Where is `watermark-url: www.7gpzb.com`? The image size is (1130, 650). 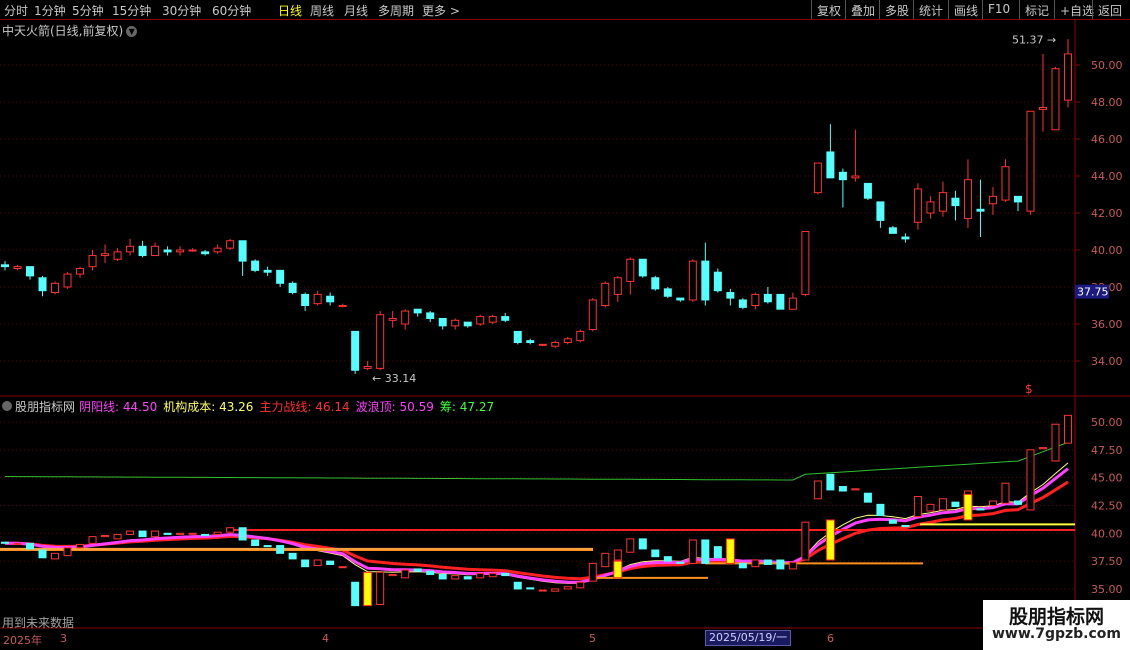
watermark-url: www.7gpzb.com is located at coordinates (1056, 634).